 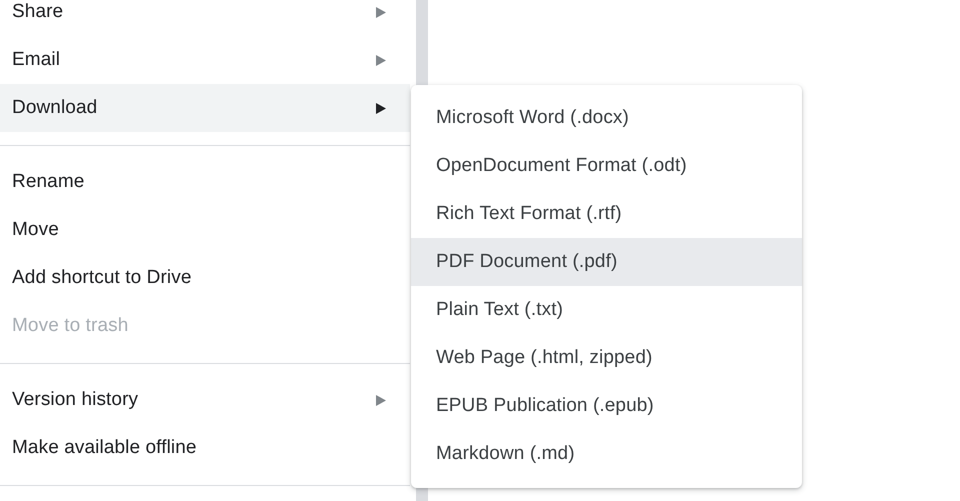 I want to click on menu-item: Make available offline, so click(x=205, y=448).